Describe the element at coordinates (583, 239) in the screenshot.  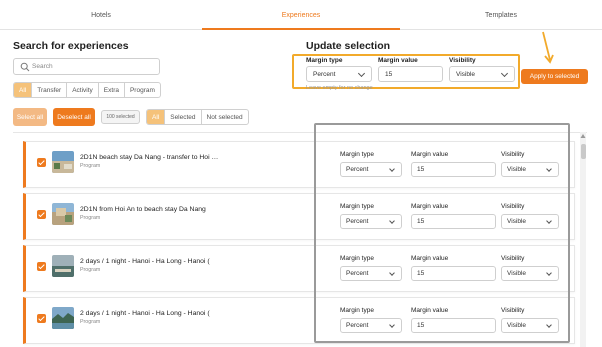
I see `scrollbar-track` at that location.